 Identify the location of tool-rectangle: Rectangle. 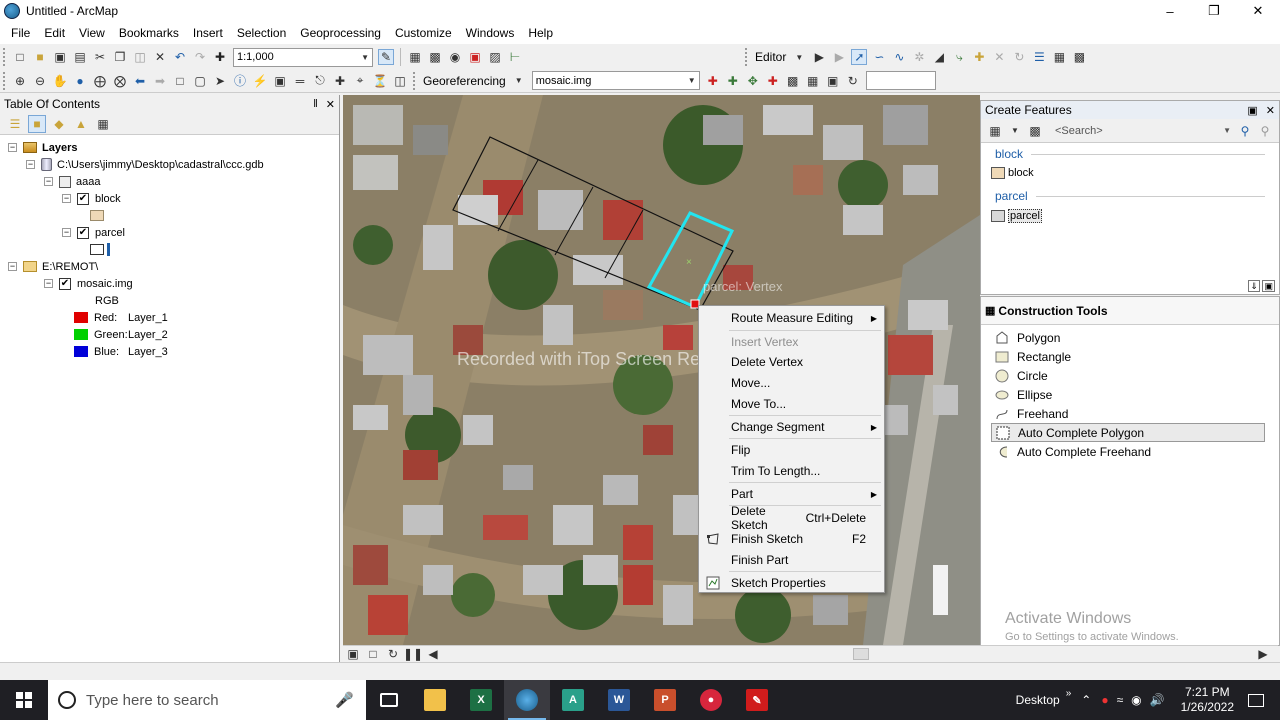
(1130, 356).